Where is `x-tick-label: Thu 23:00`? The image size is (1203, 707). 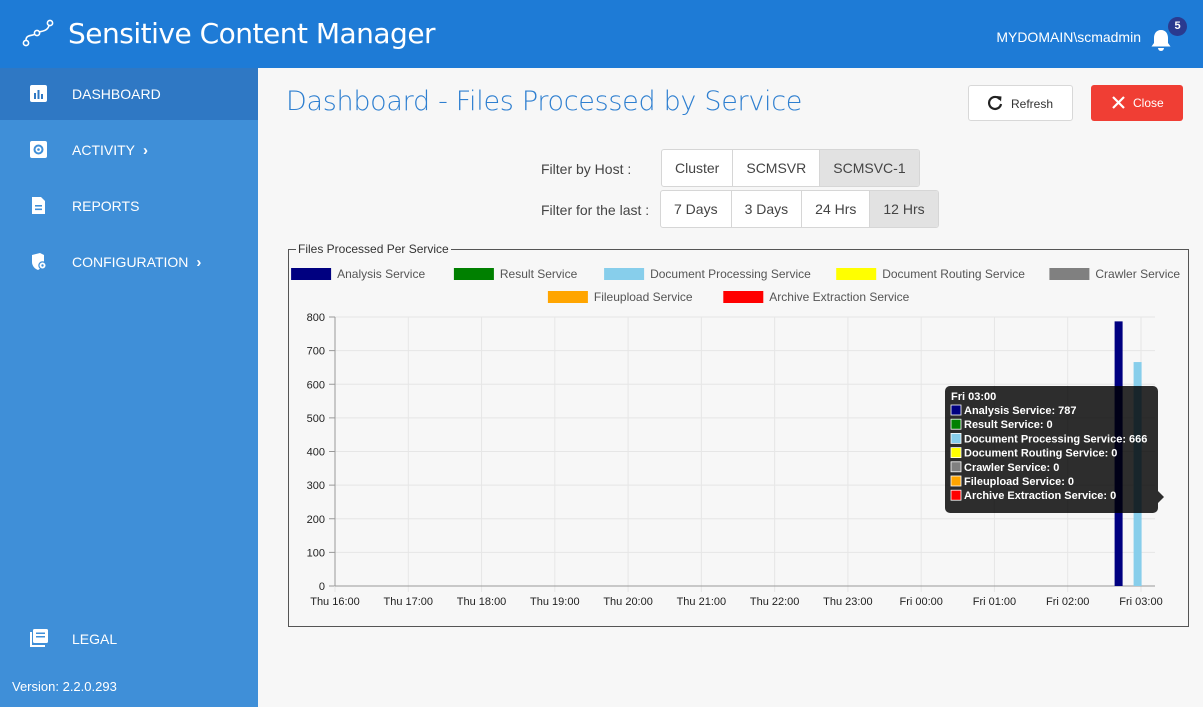
x-tick-label: Thu 23:00 is located at coordinates (848, 602).